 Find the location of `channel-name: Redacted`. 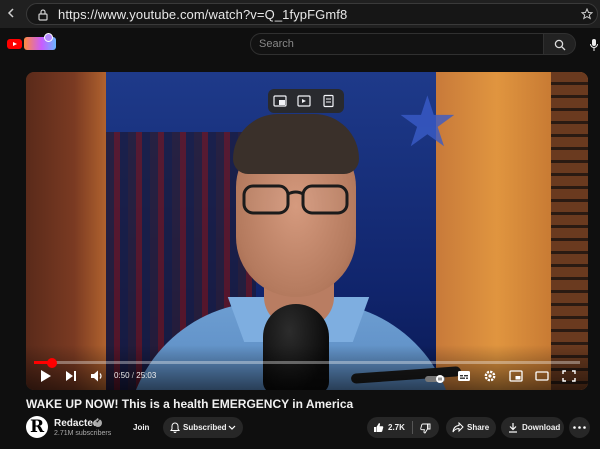

channel-name: Redacted is located at coordinates (76, 423).